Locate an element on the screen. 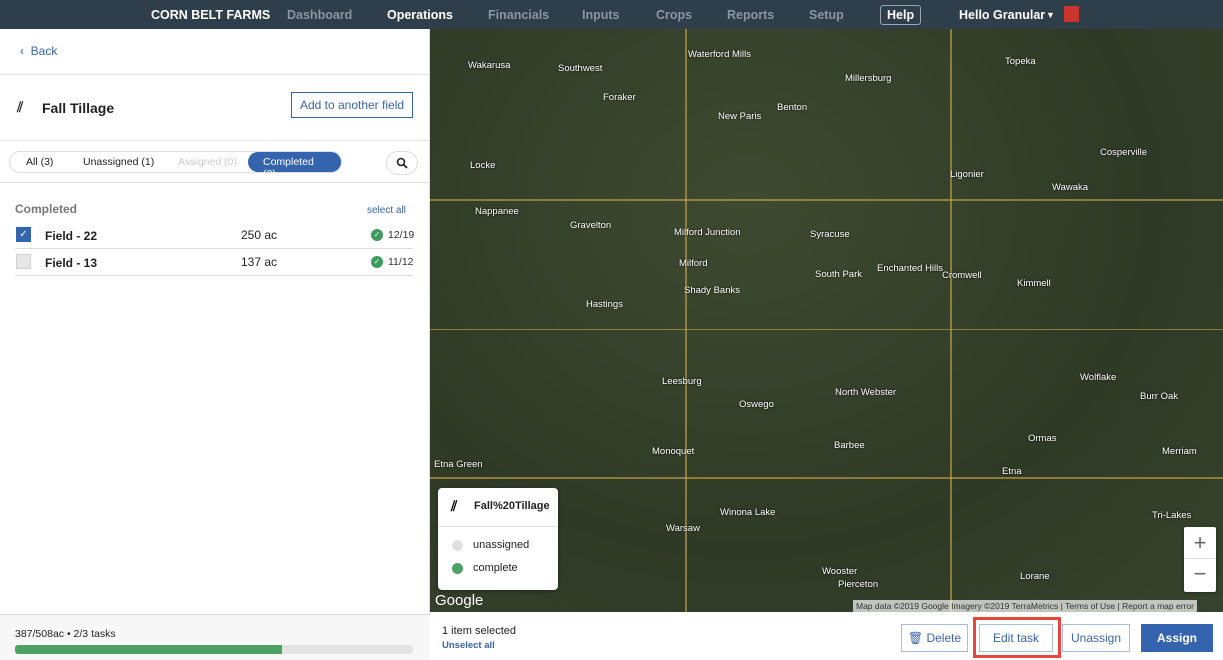 This screenshot has height=660, width=1223. map-place-label: South Park is located at coordinates (838, 274).